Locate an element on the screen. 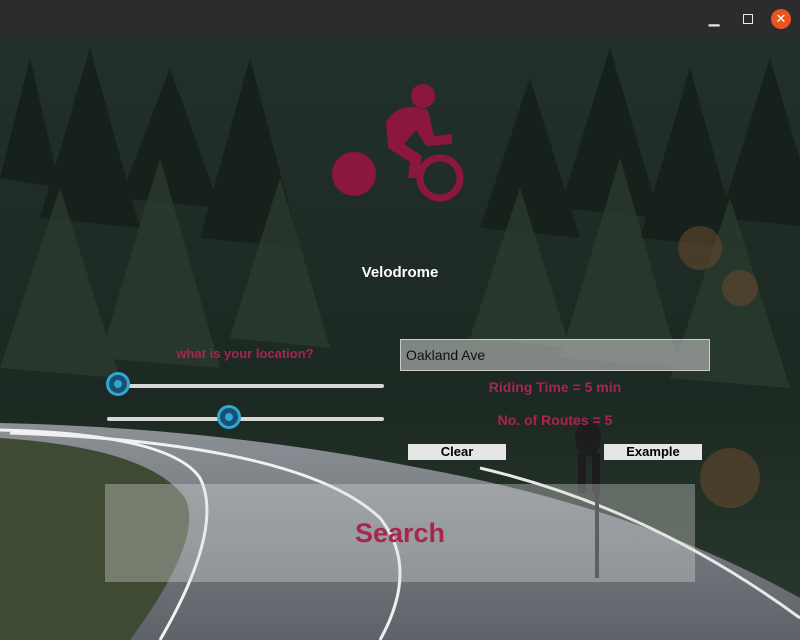 Image resolution: width=800 pixels, height=640 pixels. search-button: Search is located at coordinates (400, 533).